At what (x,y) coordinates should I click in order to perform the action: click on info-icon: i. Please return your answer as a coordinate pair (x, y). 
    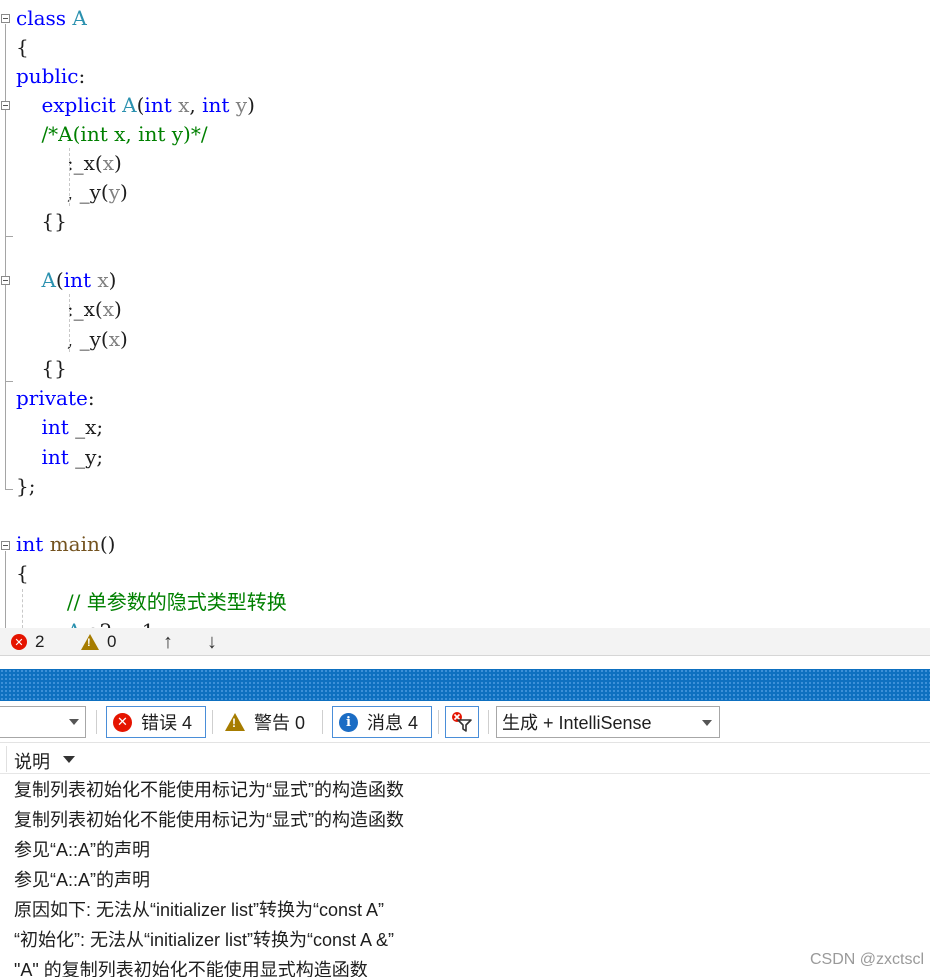
    Looking at the image, I should click on (348, 722).